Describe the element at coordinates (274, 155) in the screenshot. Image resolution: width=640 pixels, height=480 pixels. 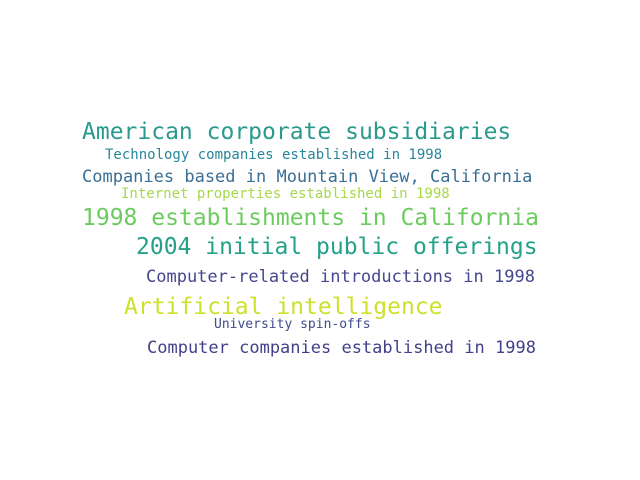
I see `word-technology-companies-established-1998: Technology companies established in 1998` at that location.